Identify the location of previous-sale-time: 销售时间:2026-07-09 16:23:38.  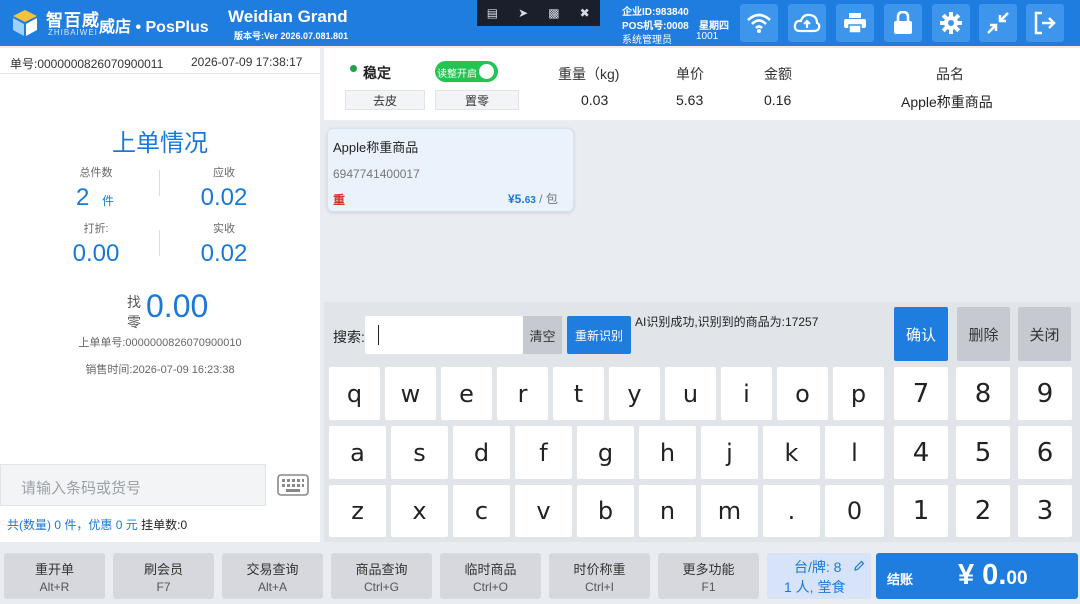
(160, 370).